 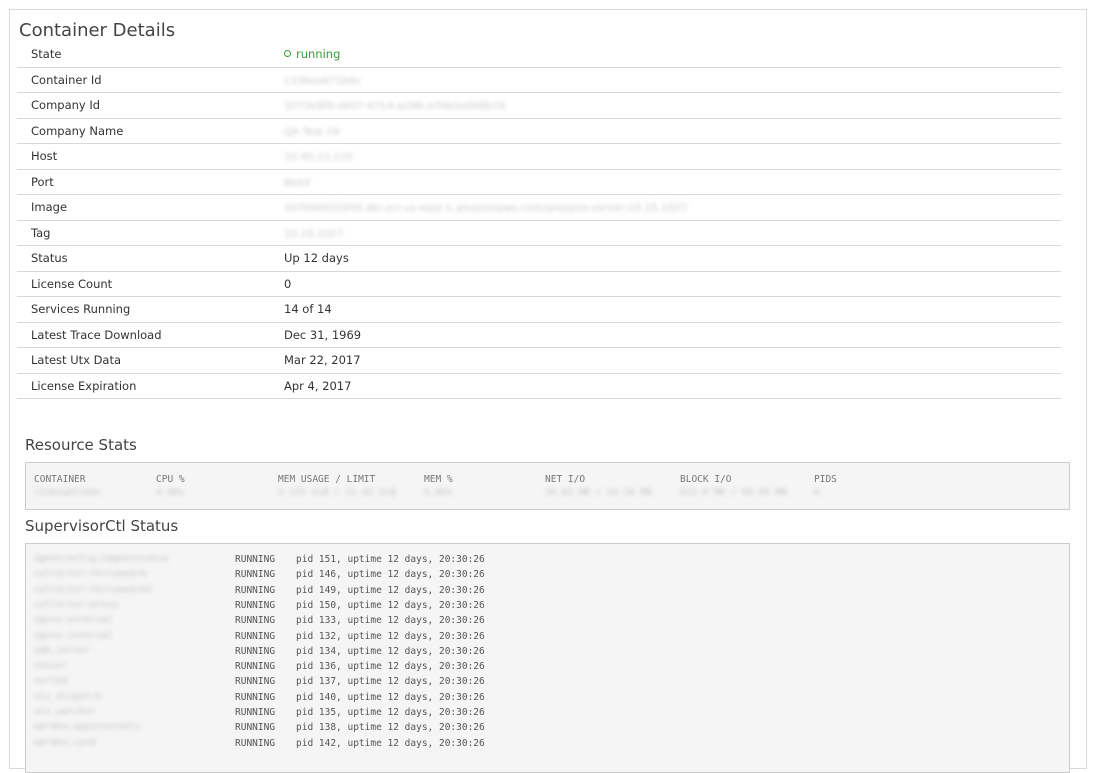 I want to click on process-info: pid 133, uptime 12 days, 20:30:26, so click(x=390, y=621).